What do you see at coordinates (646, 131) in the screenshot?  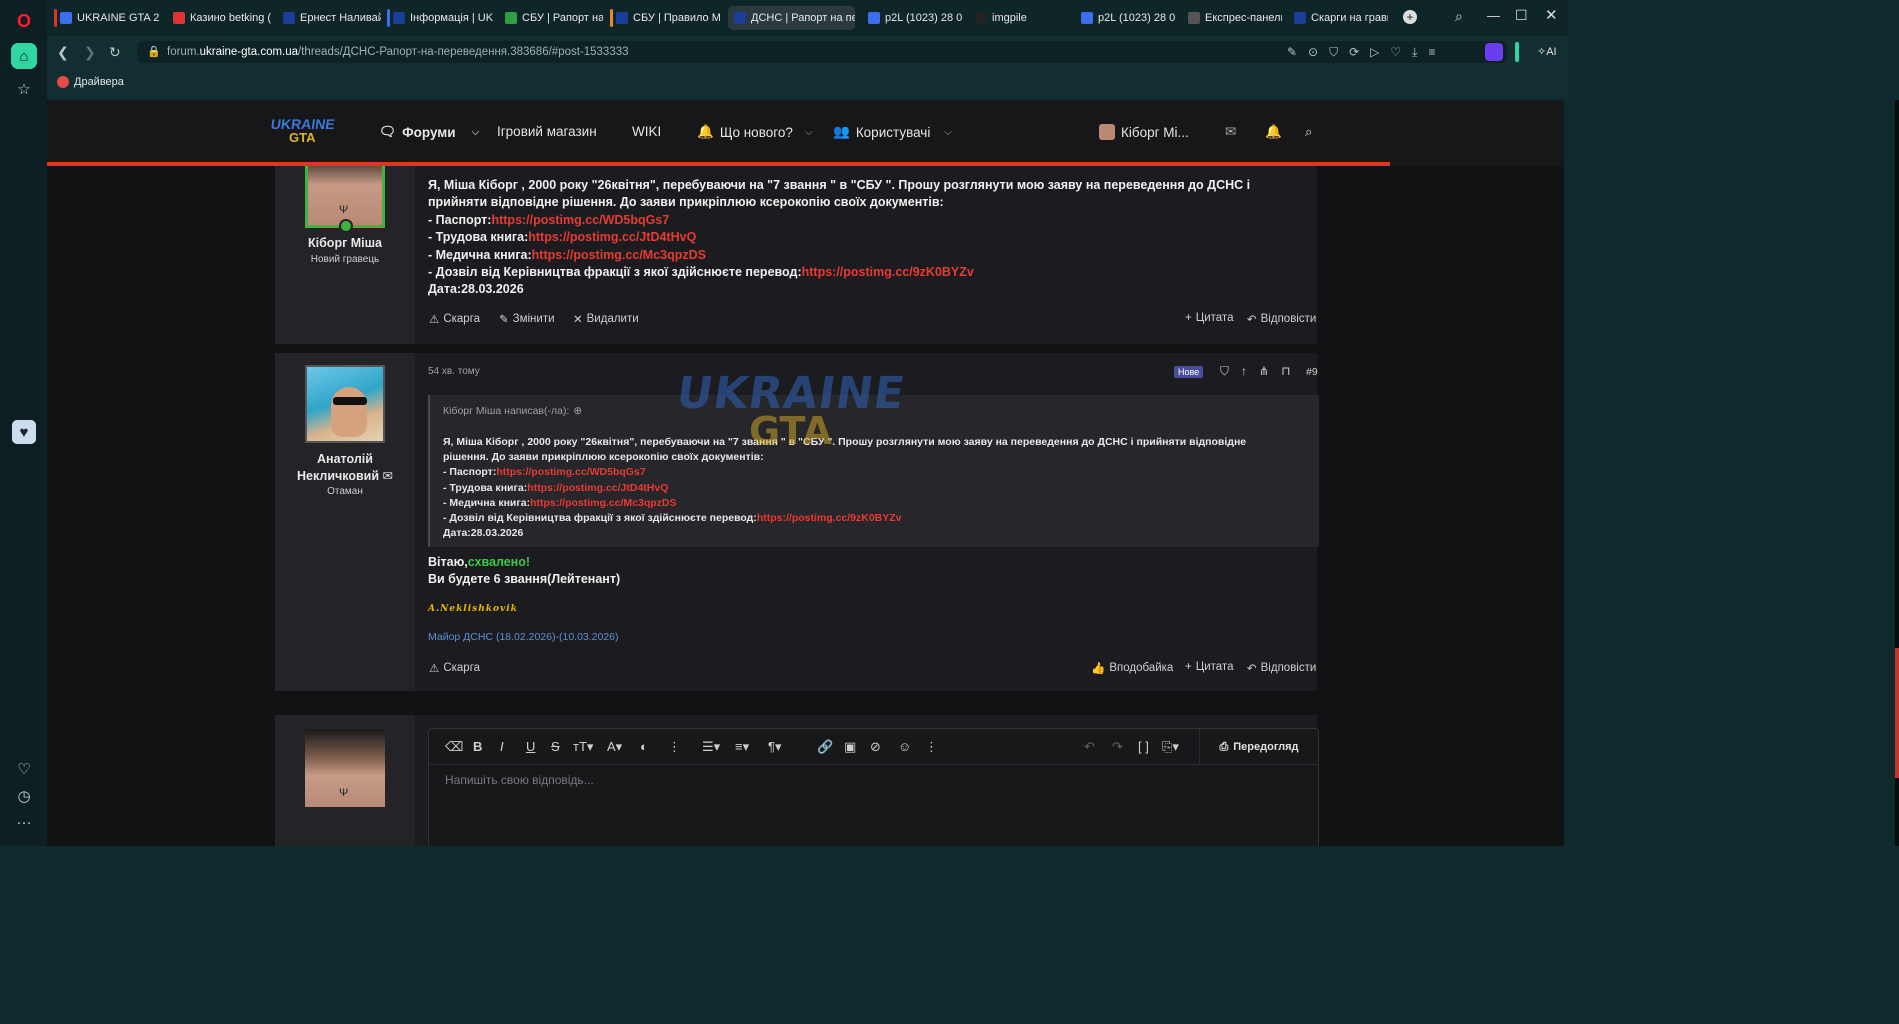 I see `nav-wiki: WIKI` at bounding box center [646, 131].